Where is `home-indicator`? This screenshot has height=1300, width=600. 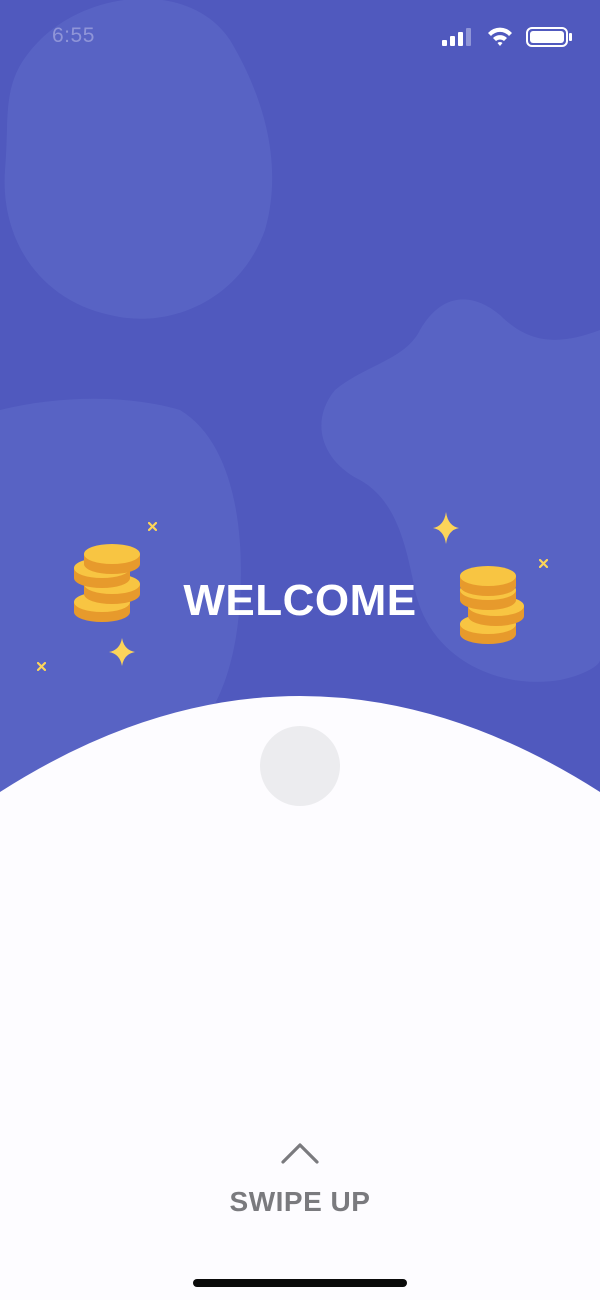 home-indicator is located at coordinates (300, 1283).